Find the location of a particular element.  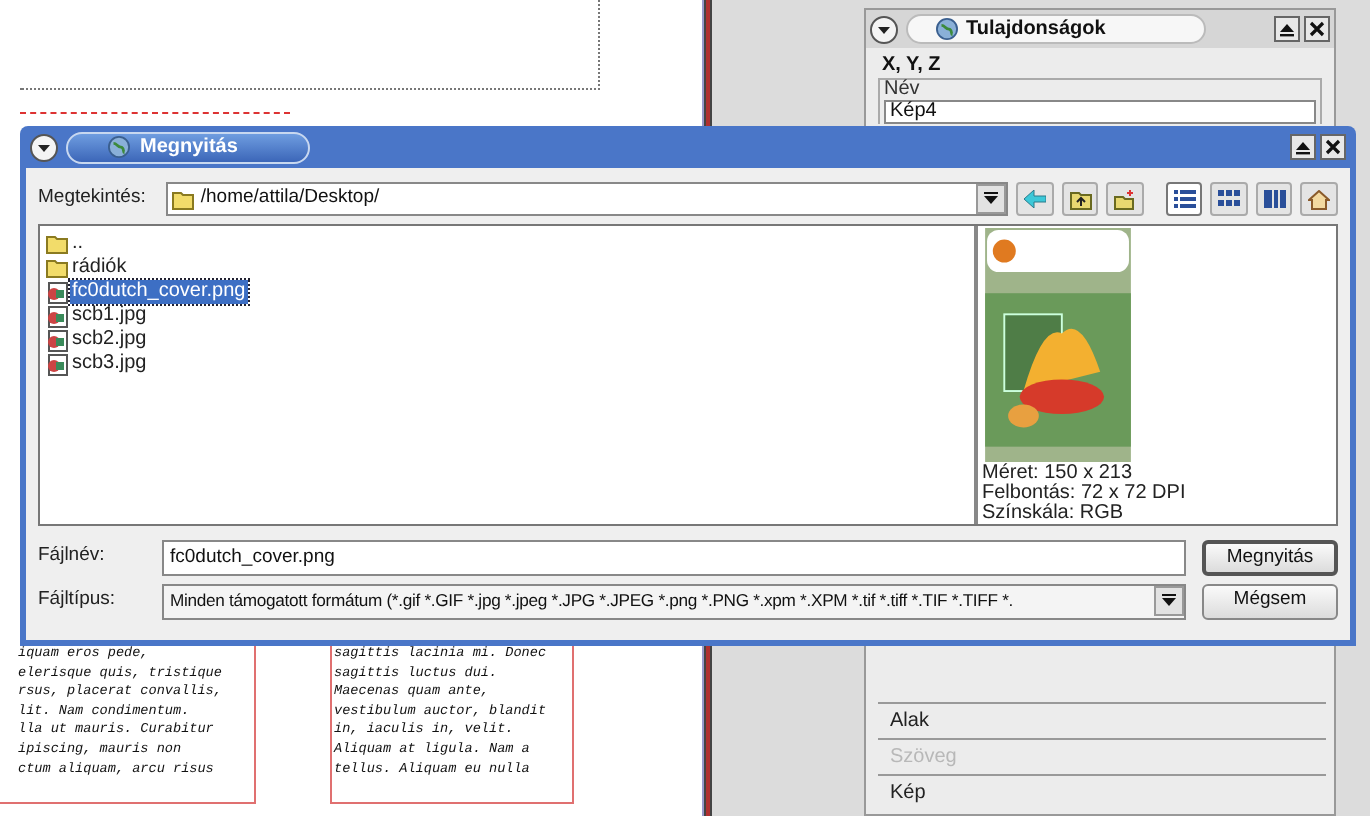

detail-view-icon is located at coordinates (1184, 199).